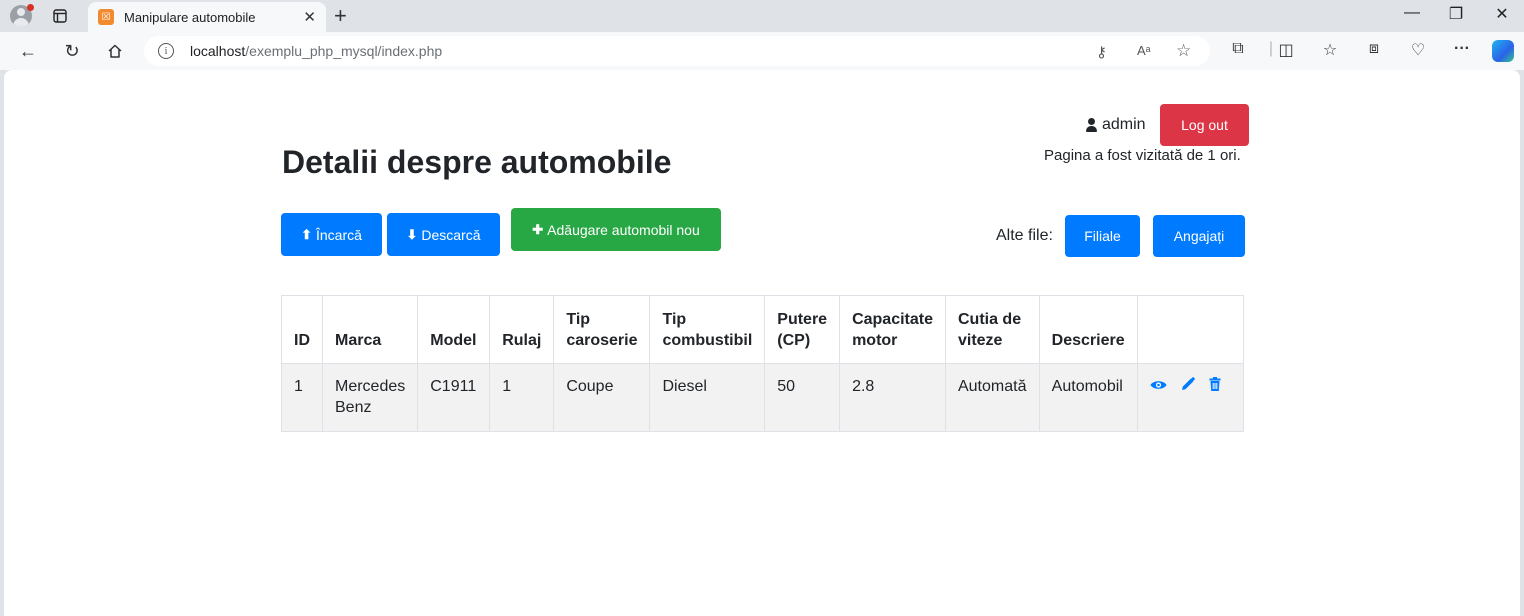  I want to click on column-header, so click(1190, 329).